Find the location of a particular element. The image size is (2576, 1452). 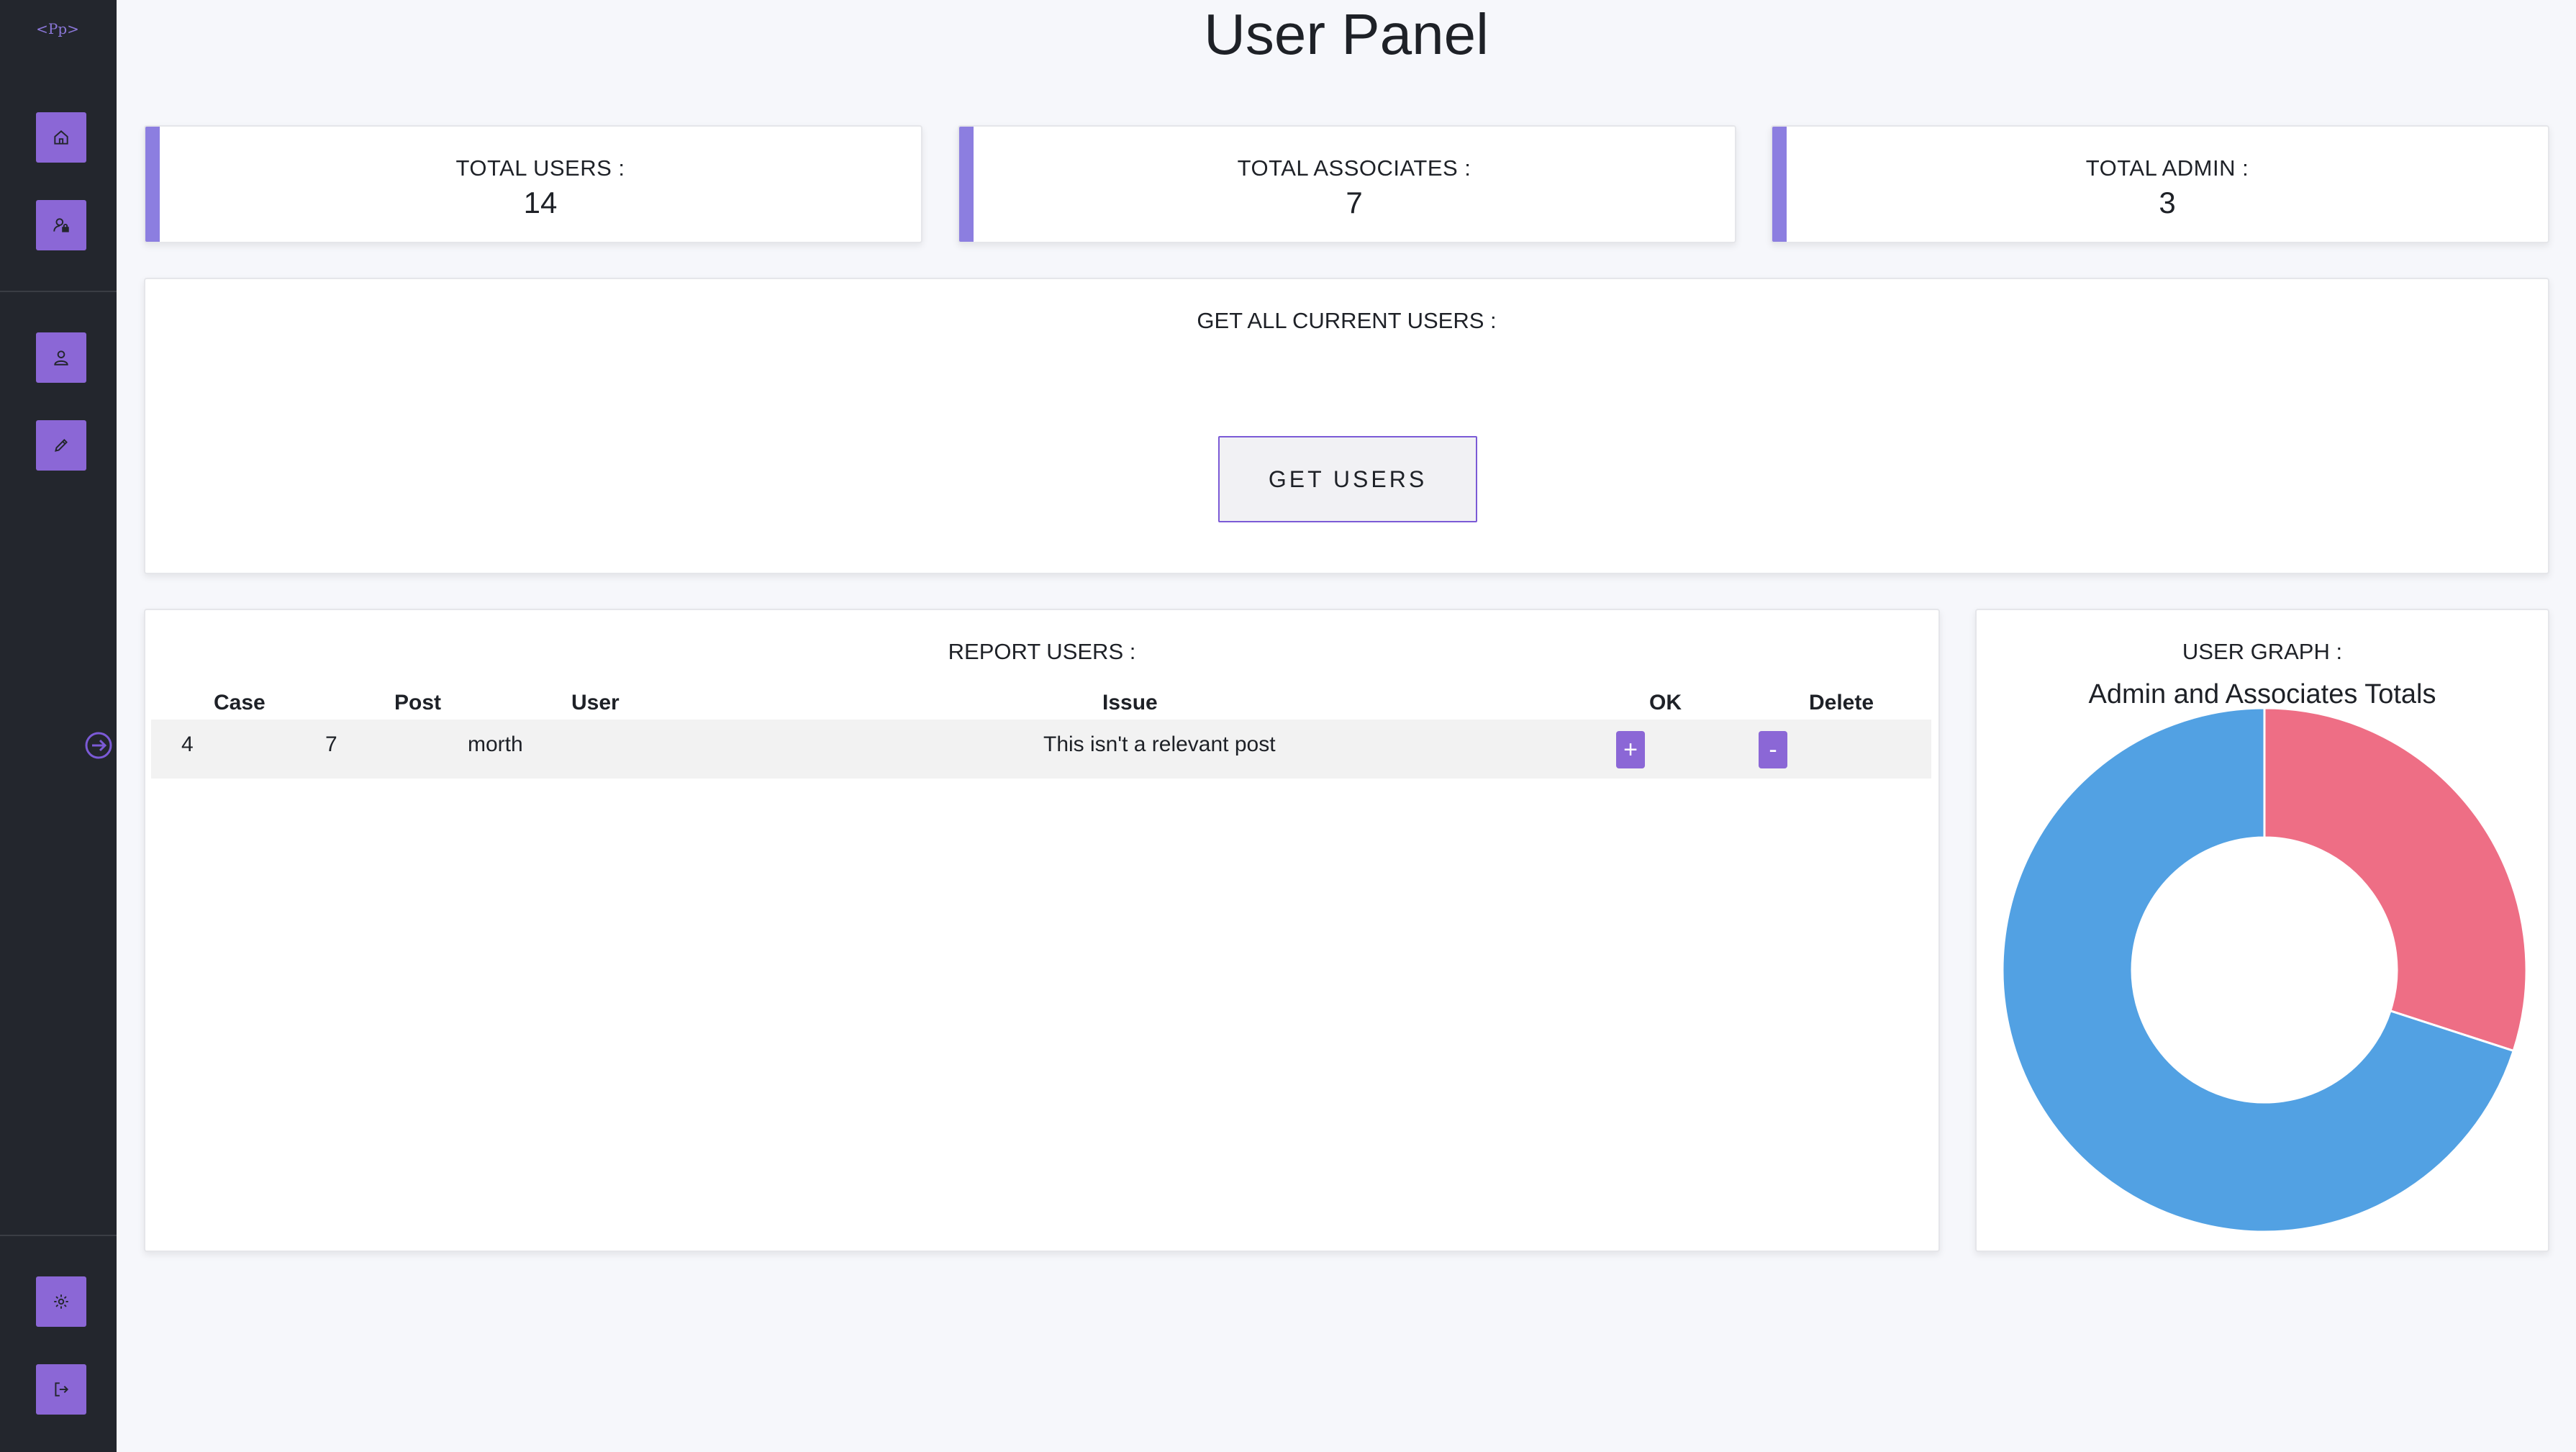

gear-icon is located at coordinates (61, 1301).